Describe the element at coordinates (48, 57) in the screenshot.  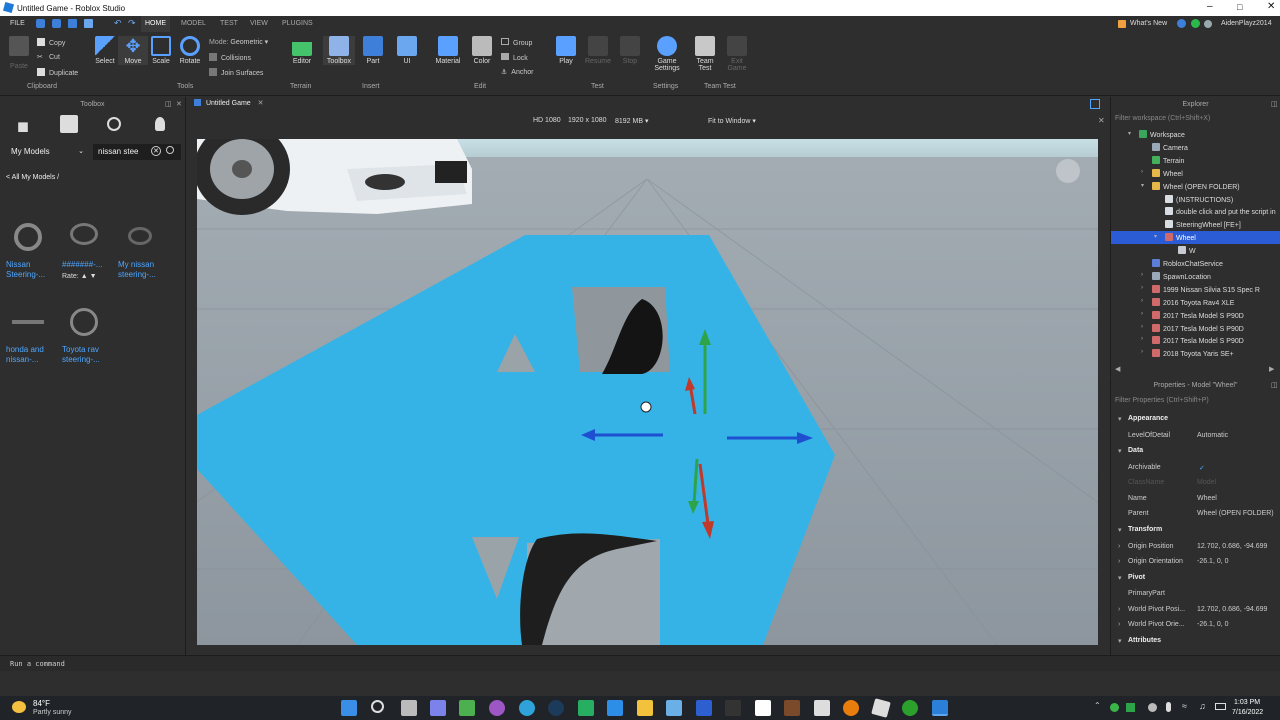
I see `cut-button: ✂ Cut` at that location.